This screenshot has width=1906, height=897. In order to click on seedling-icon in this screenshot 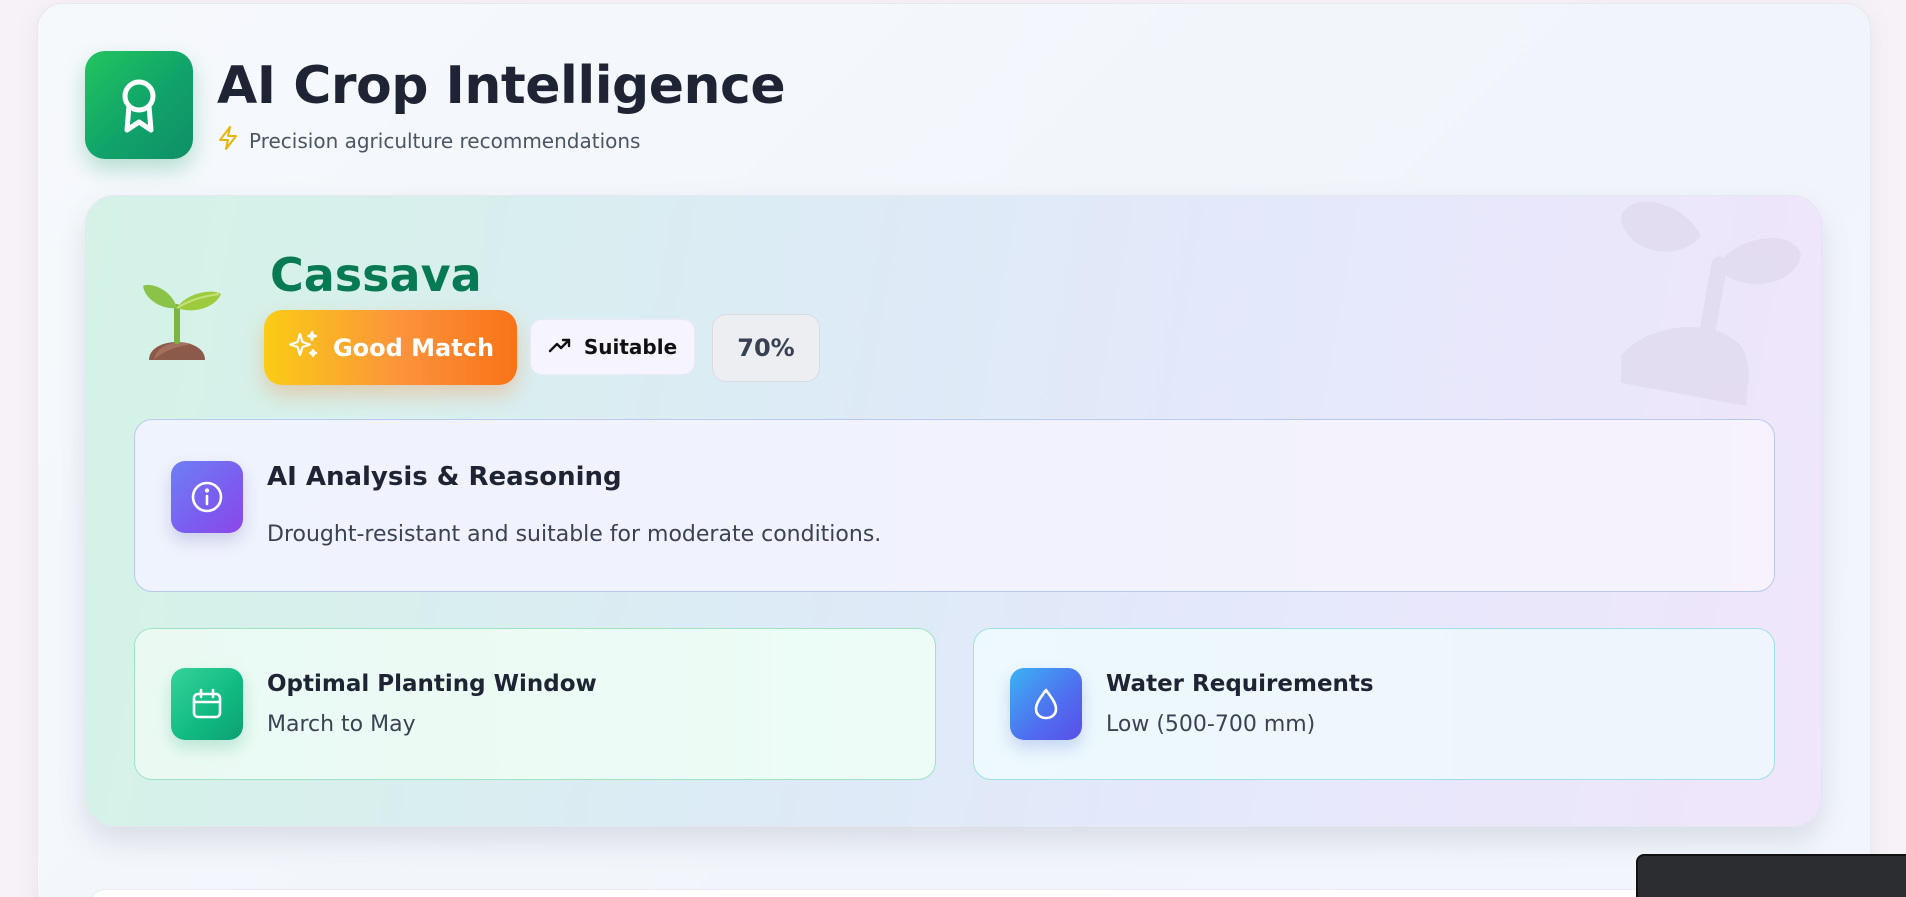, I will do `click(184, 319)`.